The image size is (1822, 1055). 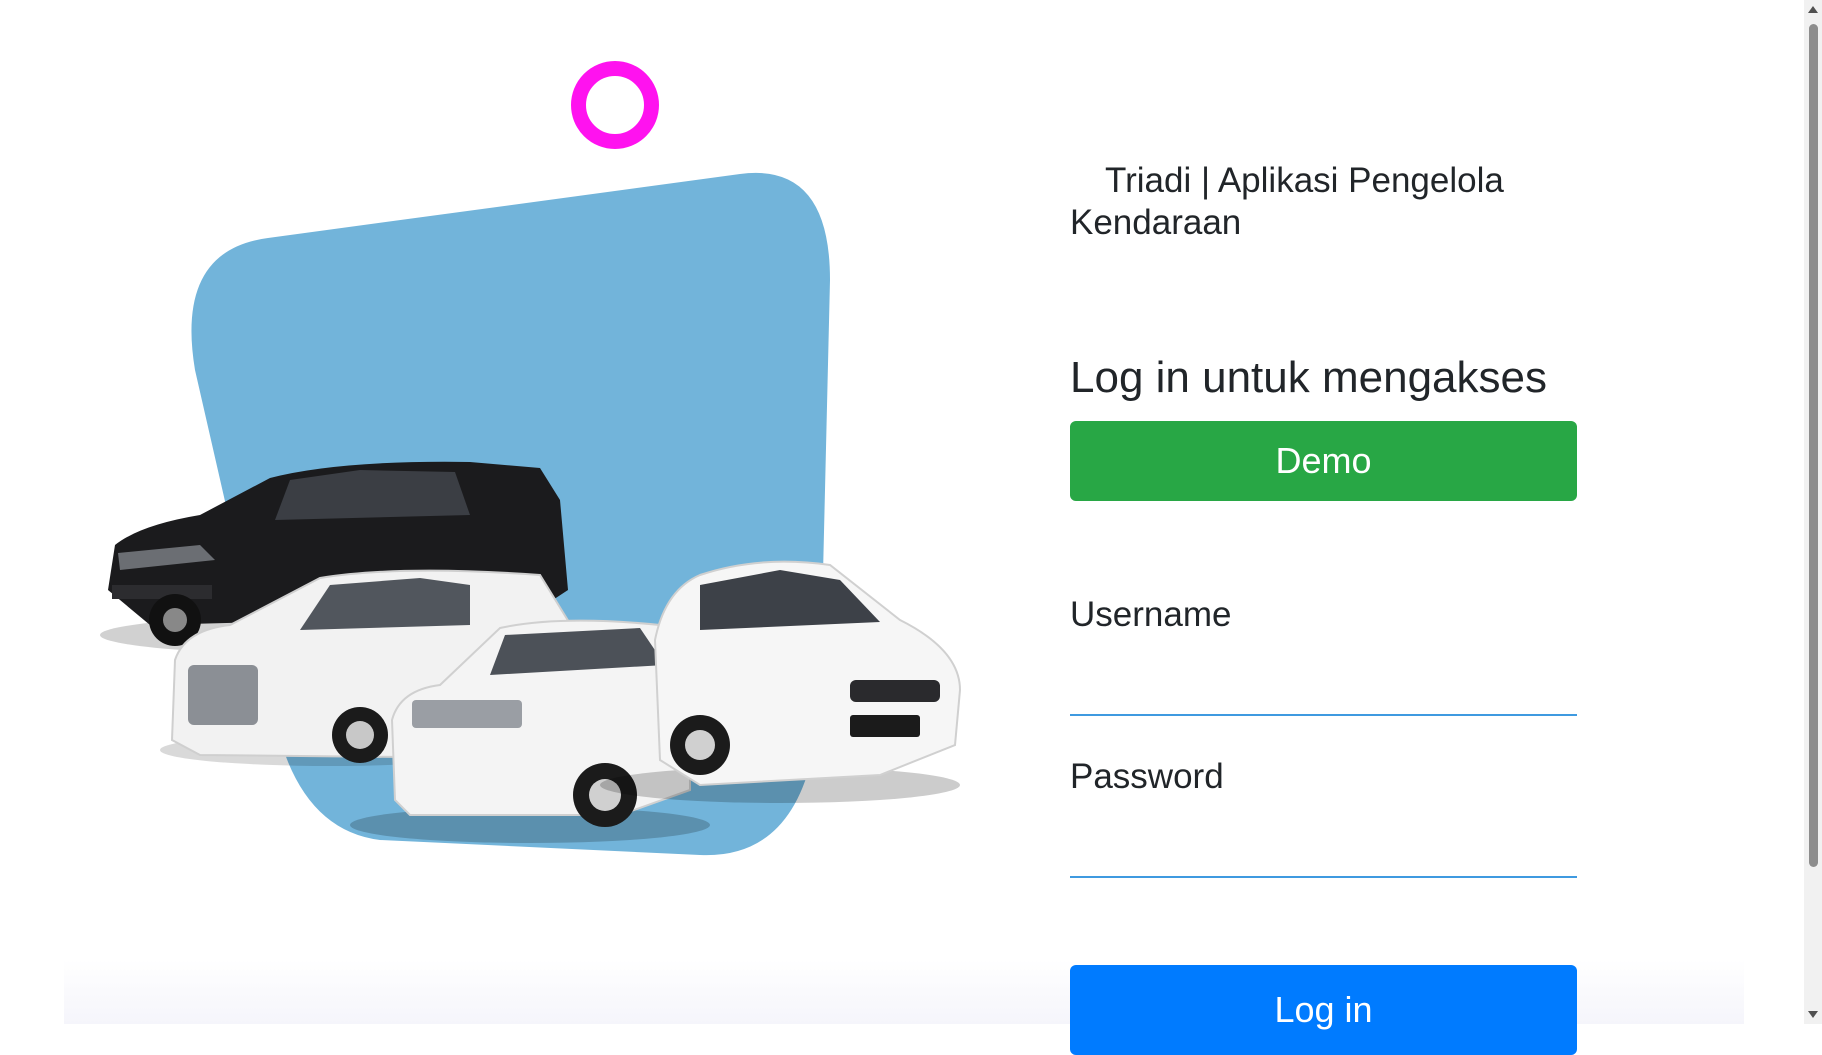 I want to click on scroll-up-icon, so click(x=1813, y=9).